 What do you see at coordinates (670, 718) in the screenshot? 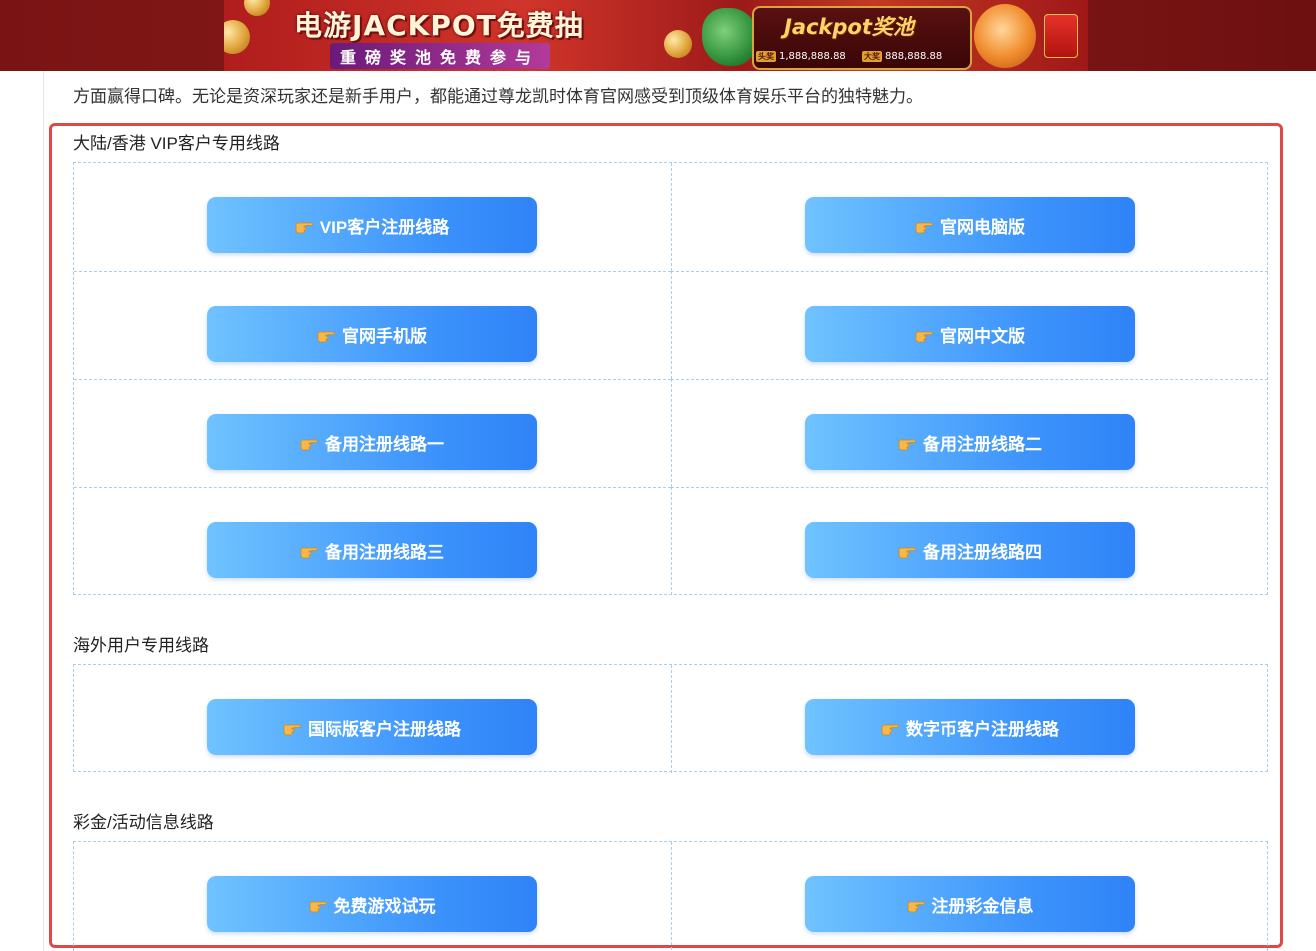
I see `overseas-link-grid: 国际版客户注册线路 数字币客户注册线路` at bounding box center [670, 718].